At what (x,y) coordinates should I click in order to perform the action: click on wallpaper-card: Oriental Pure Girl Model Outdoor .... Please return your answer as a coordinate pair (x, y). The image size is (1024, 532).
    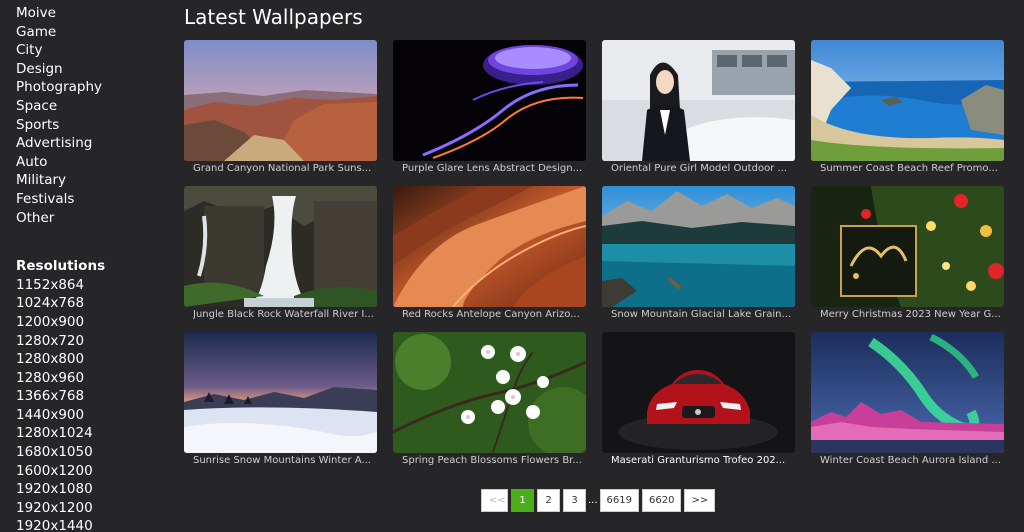
    Looking at the image, I should click on (698, 107).